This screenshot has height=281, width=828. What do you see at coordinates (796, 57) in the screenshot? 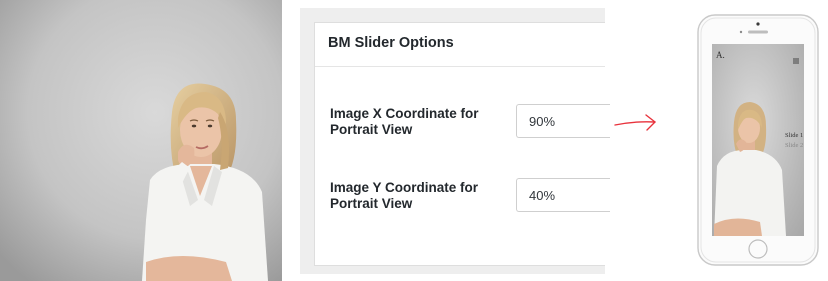
I see `hamburger-menu-icon` at bounding box center [796, 57].